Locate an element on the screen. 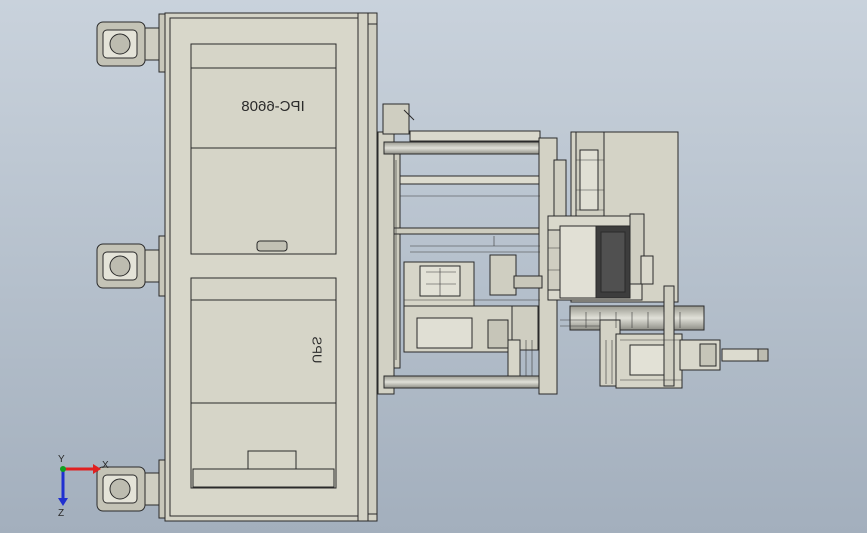 The image size is (867, 533). ups-label-group: UPS is located at coordinates (317, 349).